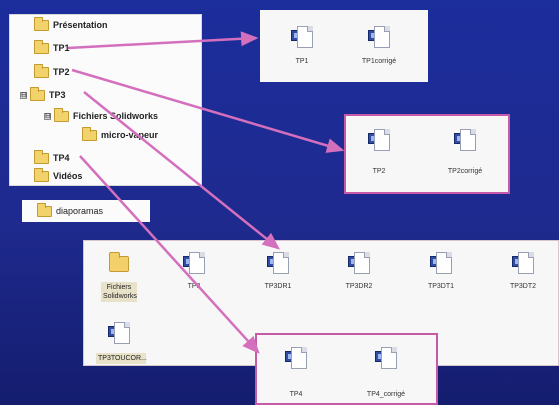 The height and width of the screenshot is (405, 559). I want to click on tree-item-label: Présentation, so click(80, 25).